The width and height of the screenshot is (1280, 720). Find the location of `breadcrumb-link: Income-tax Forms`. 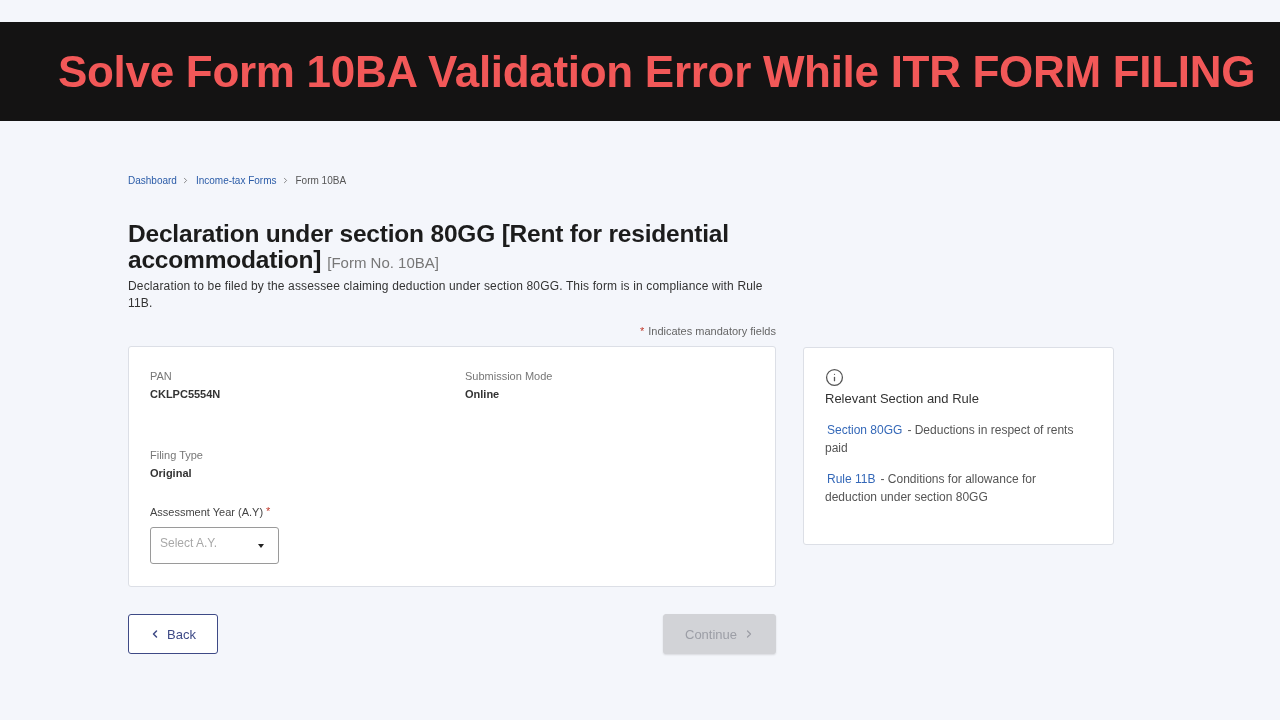

breadcrumb-link: Income-tax Forms is located at coordinates (236, 180).